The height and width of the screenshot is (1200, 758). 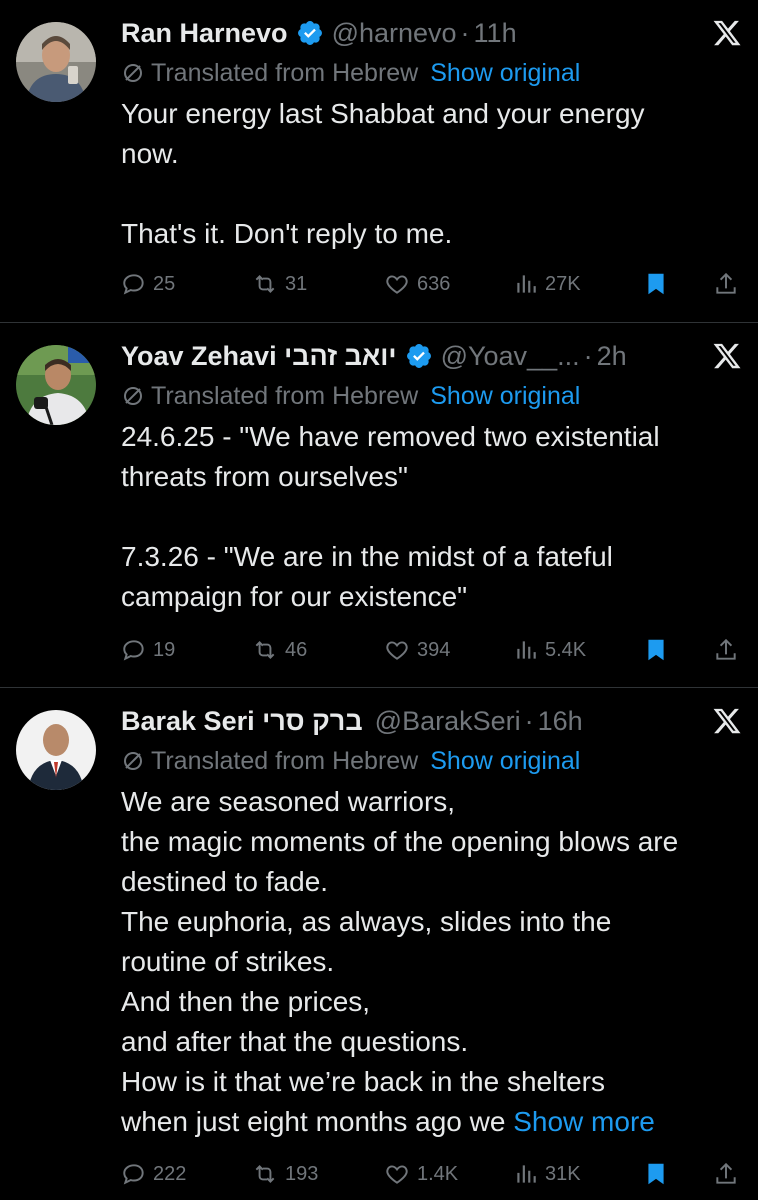 What do you see at coordinates (295, 1041) in the screenshot?
I see `tweet-text-line: and after that the questions.` at bounding box center [295, 1041].